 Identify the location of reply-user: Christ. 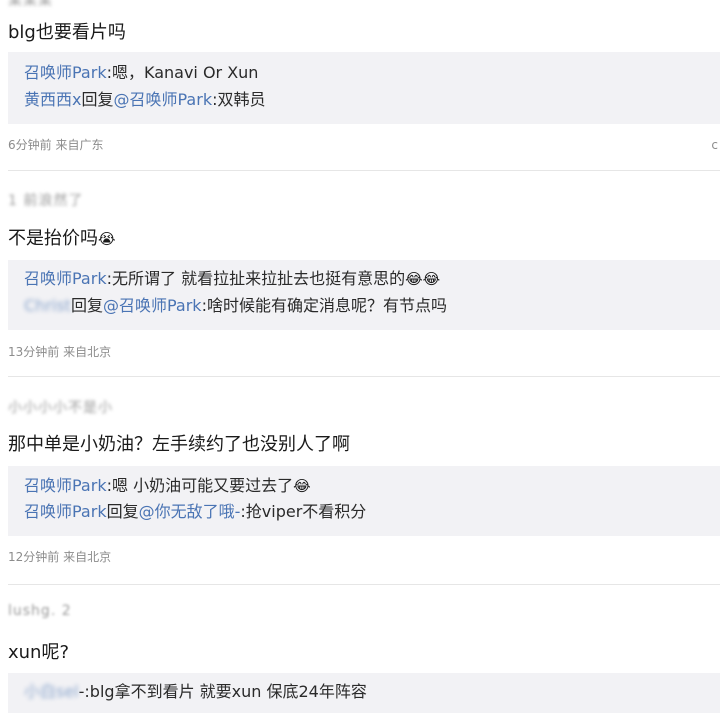
(47, 305).